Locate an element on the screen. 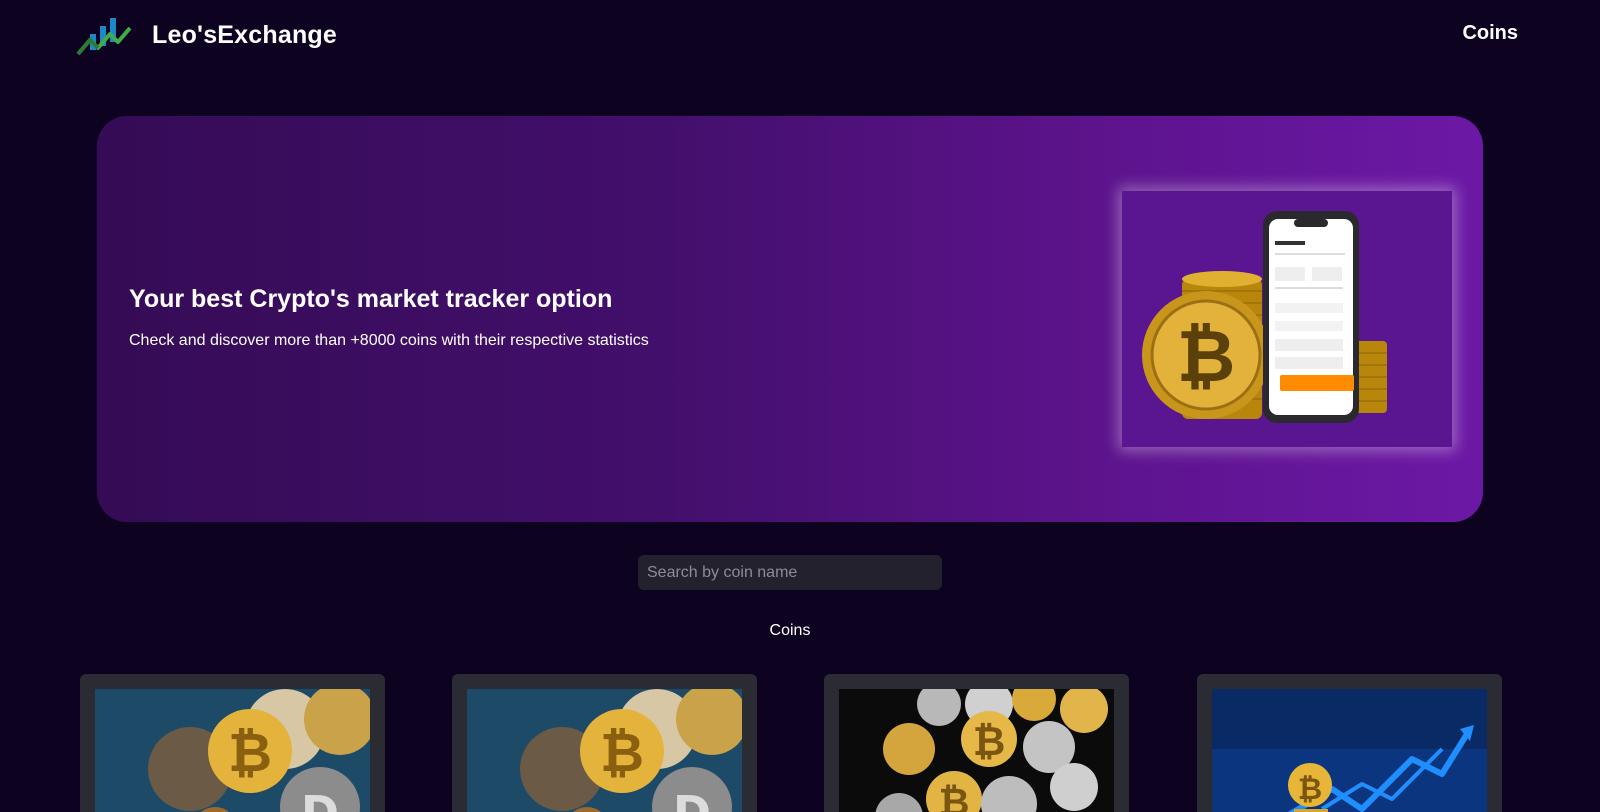 The height and width of the screenshot is (812, 1600). coin-card-image: ₿ ₿ is located at coordinates (976, 750).